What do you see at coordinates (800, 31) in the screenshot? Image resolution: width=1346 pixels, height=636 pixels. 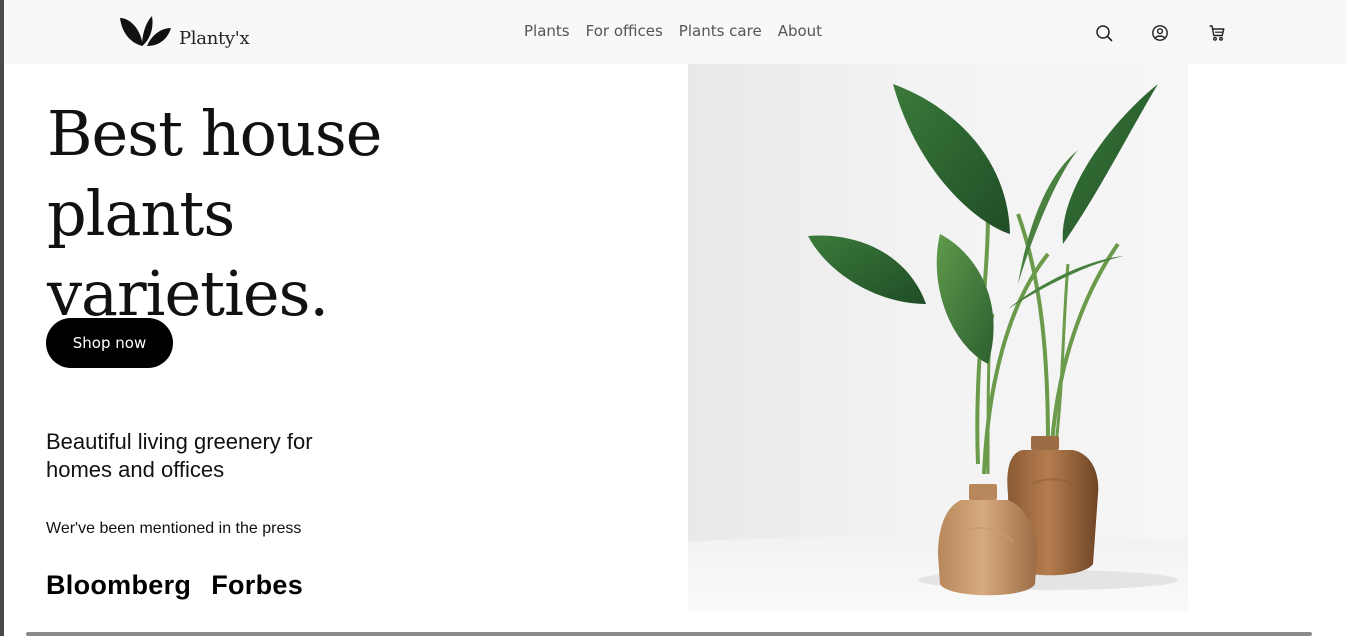 I see `nav-link-about: About` at bounding box center [800, 31].